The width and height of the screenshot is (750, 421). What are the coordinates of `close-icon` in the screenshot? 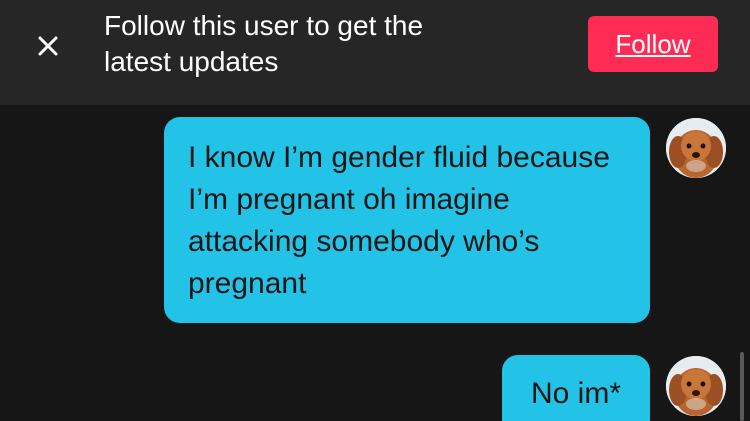 It's located at (48, 46).